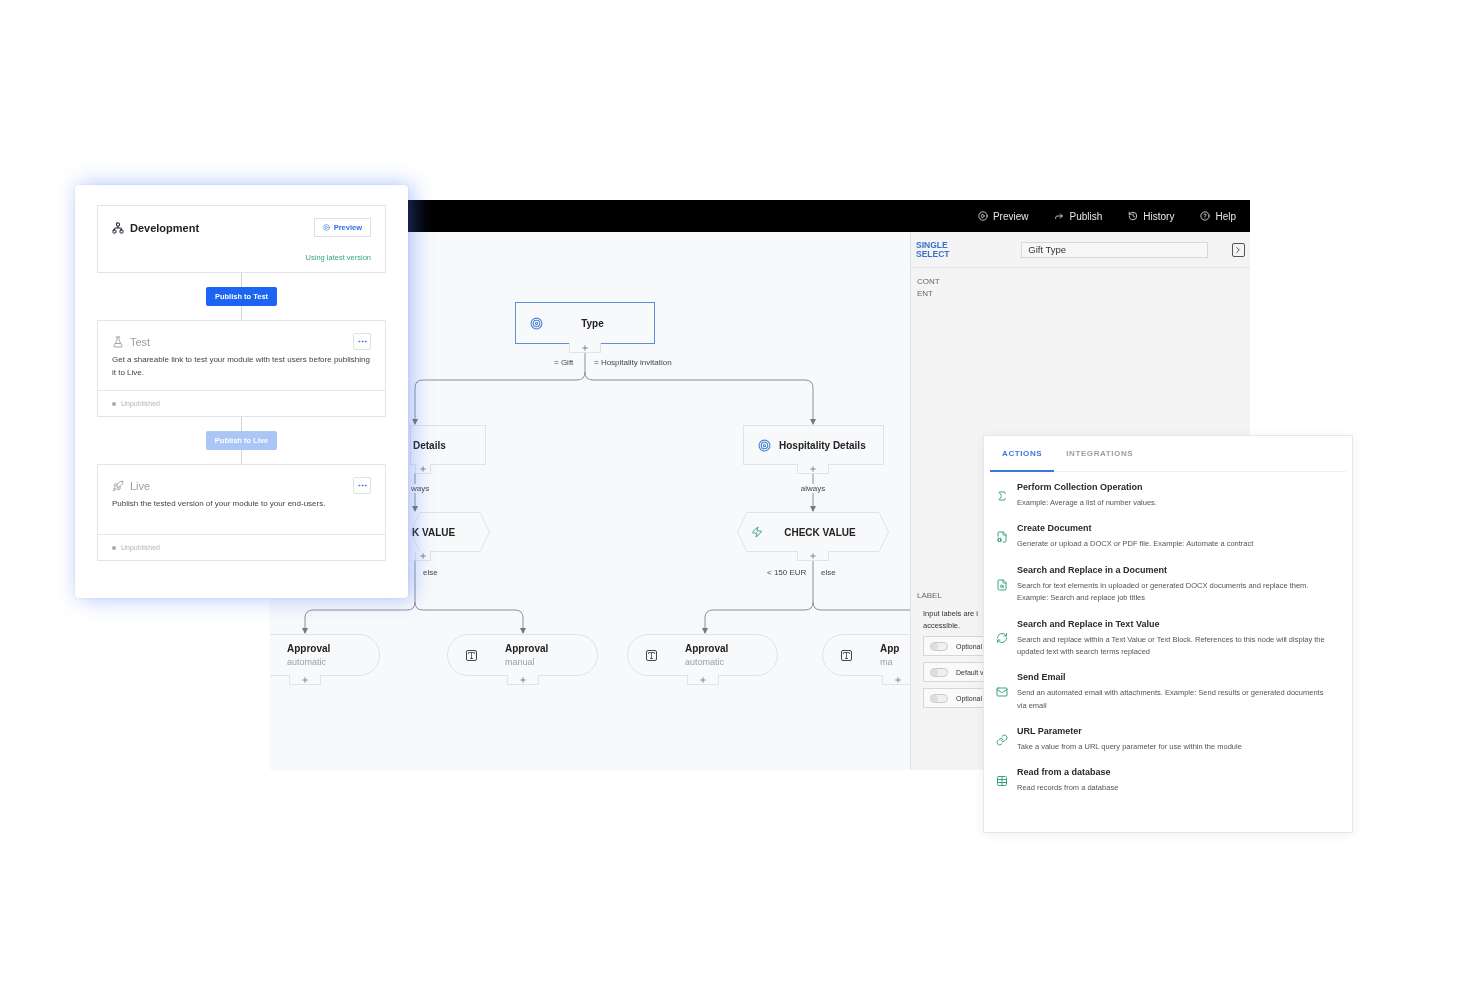  I want to click on node-subtitle: manual, so click(520, 662).